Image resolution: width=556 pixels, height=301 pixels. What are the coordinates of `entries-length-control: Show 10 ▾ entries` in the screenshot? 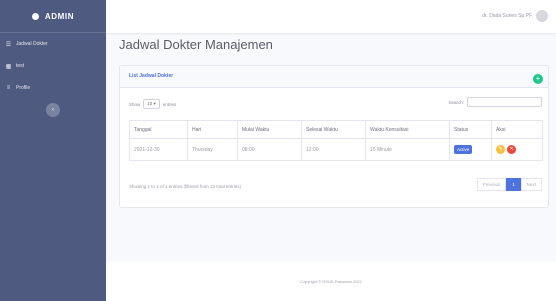 It's located at (152, 104).